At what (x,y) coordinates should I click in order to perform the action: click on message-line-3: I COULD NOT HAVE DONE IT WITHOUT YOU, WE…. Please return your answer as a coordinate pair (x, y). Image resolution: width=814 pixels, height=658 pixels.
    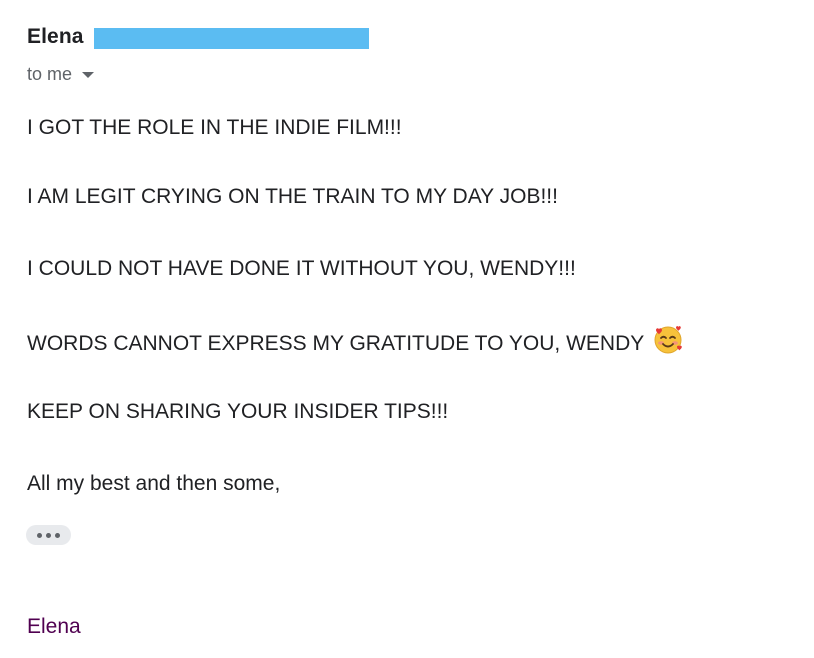
    Looking at the image, I should click on (301, 268).